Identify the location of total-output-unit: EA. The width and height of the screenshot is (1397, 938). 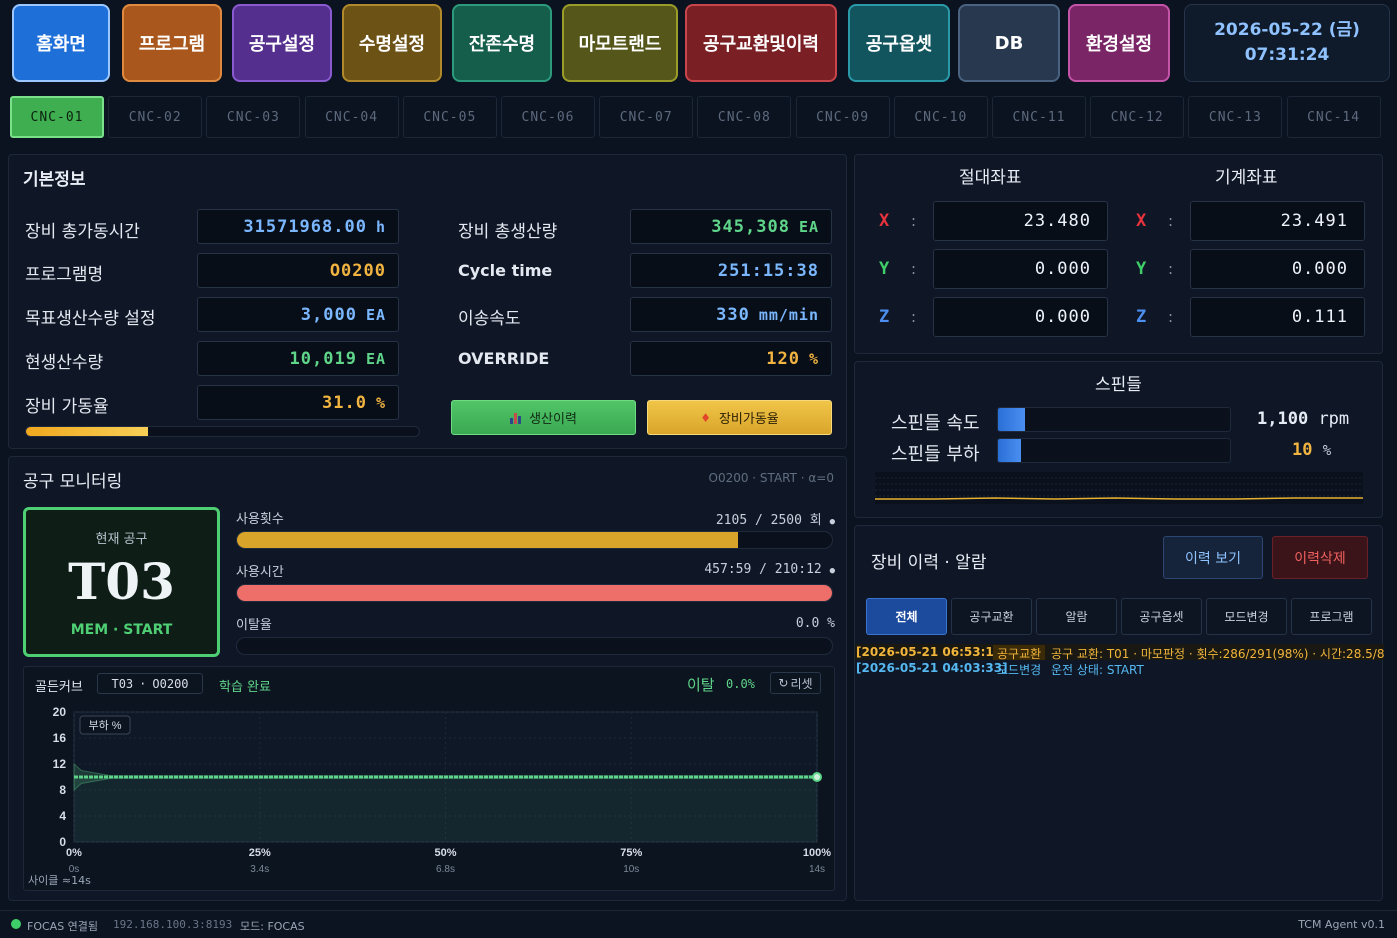
(808, 226).